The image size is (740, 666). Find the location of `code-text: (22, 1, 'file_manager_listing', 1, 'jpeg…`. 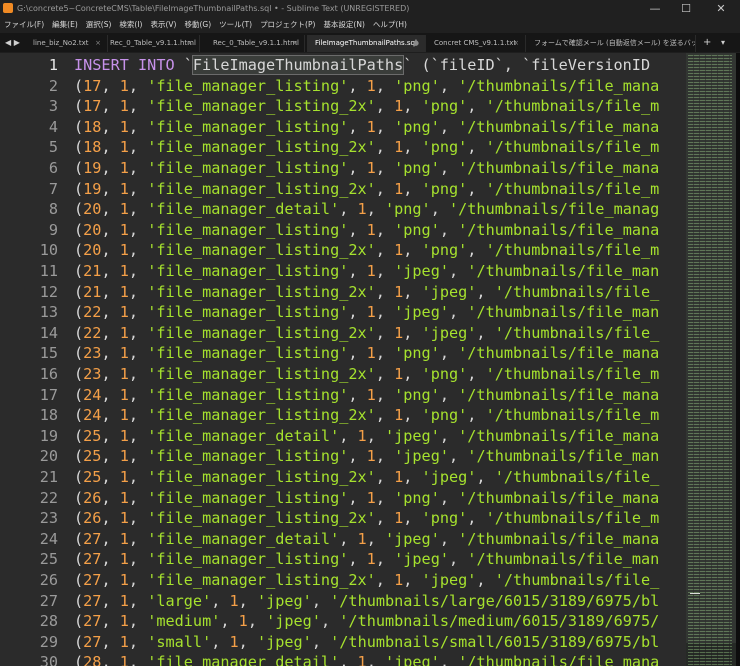

code-text: (22, 1, 'file_manager_listing', 1, 'jpeg… is located at coordinates (366, 312).